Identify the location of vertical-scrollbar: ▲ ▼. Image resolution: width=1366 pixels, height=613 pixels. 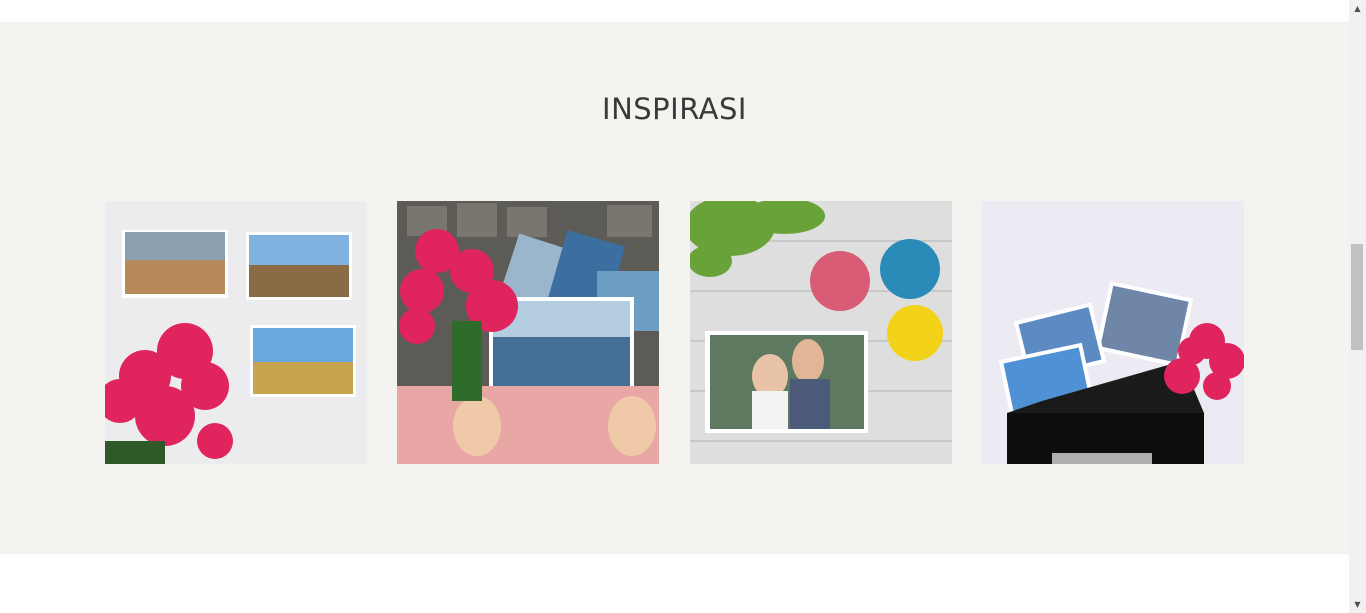
(1357, 306).